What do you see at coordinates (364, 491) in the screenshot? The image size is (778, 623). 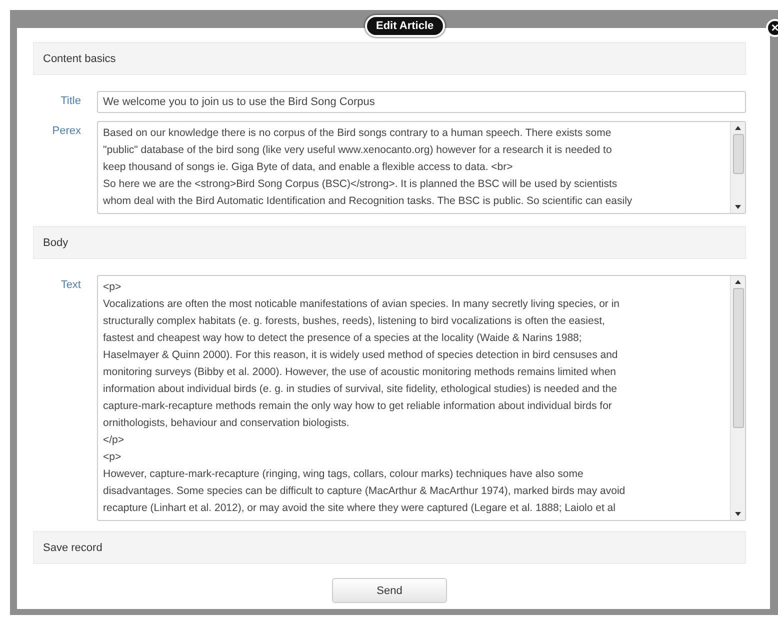 I see `text-line: disadvantages. Some species can be difficult to capture (MacArthur & MacArthur 1974), marked birds may avoid` at bounding box center [364, 491].